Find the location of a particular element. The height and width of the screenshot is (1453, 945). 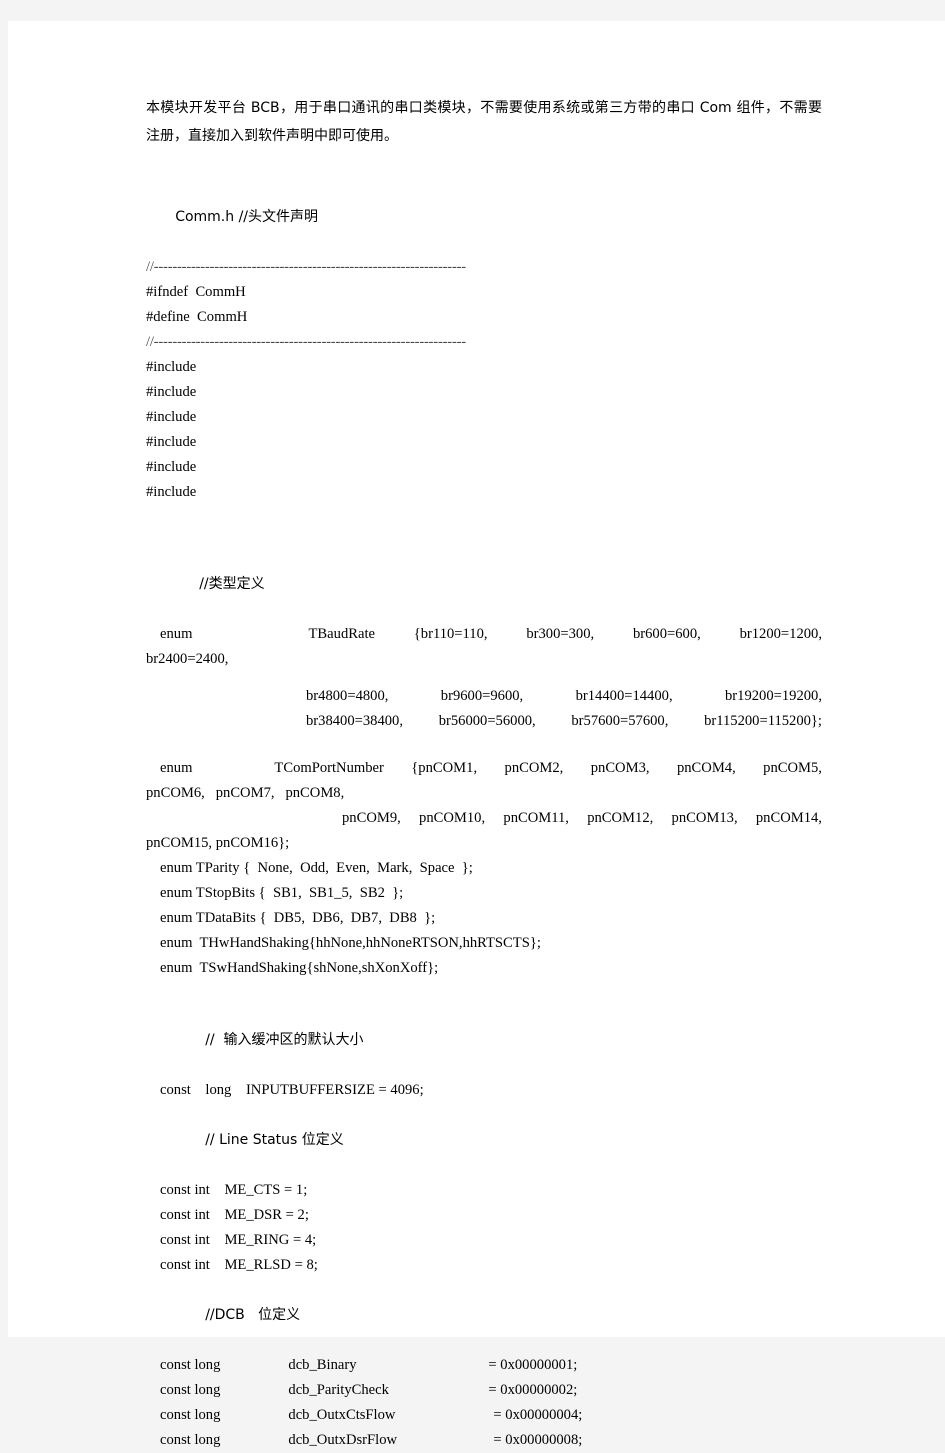

baudrate-item: br4800=4800, is located at coordinates (347, 696).